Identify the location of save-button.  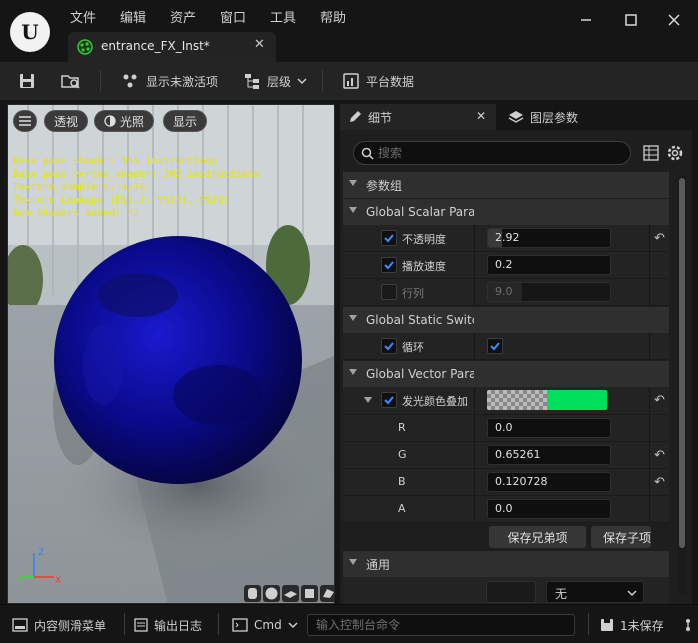
(27, 81).